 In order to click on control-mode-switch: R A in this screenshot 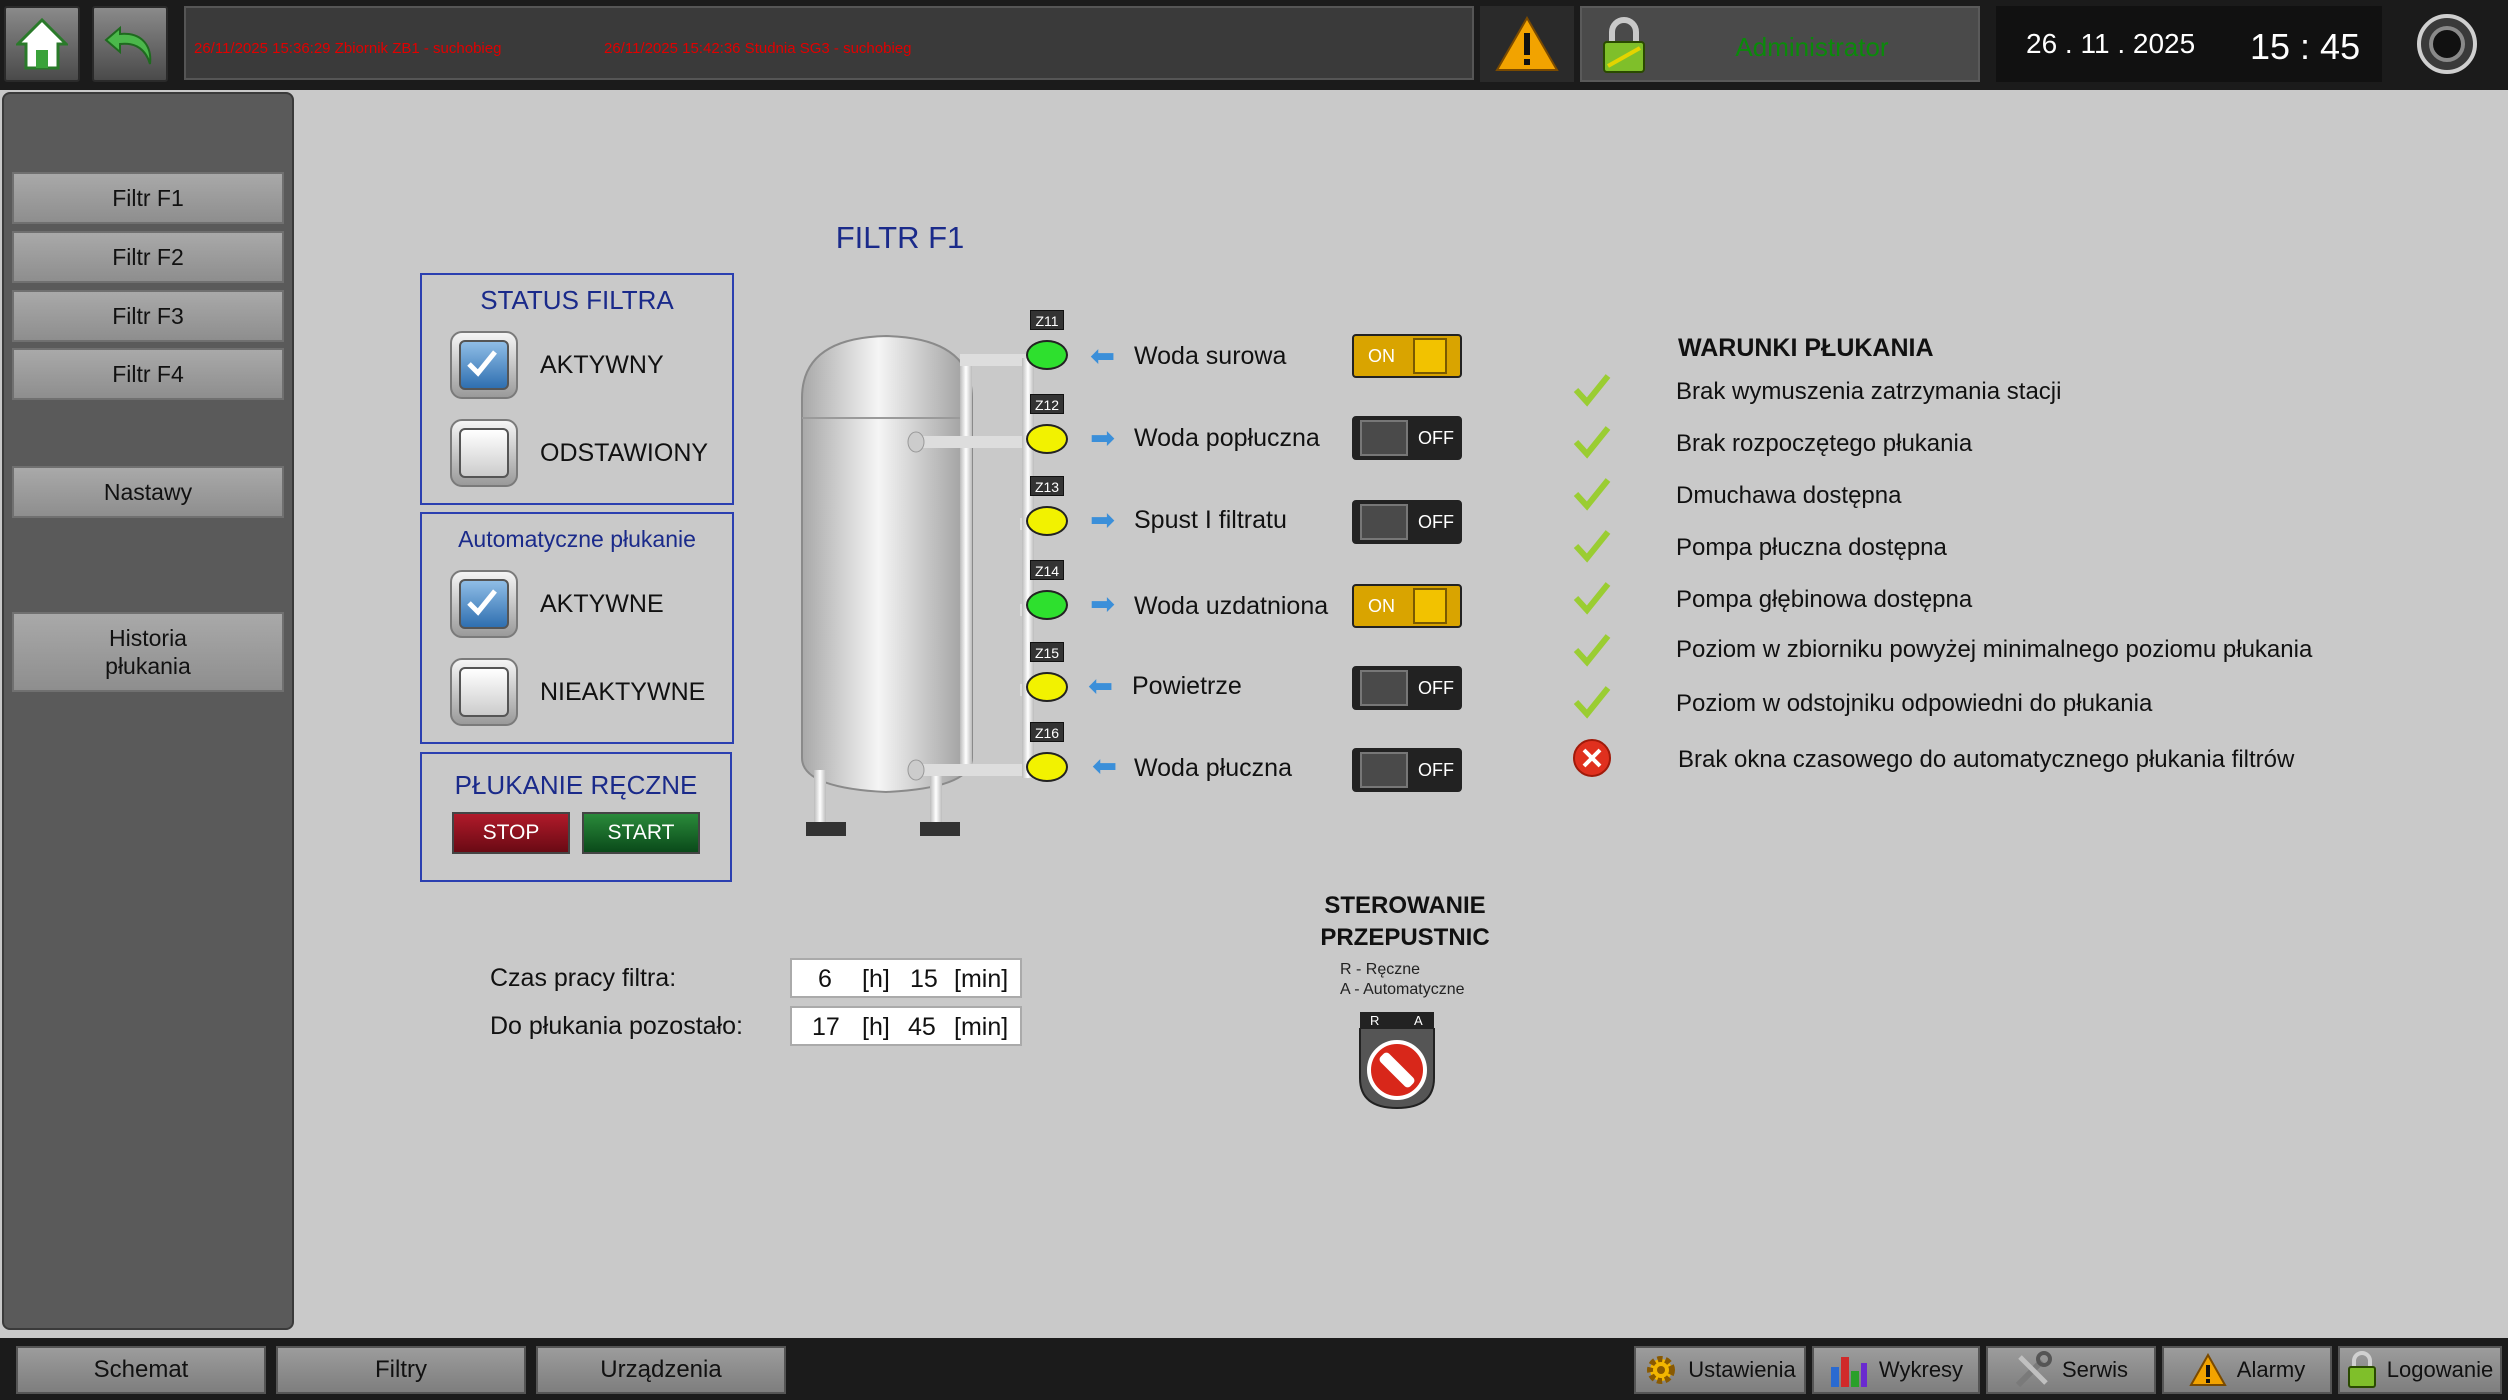, I will do `click(1397, 1062)`.